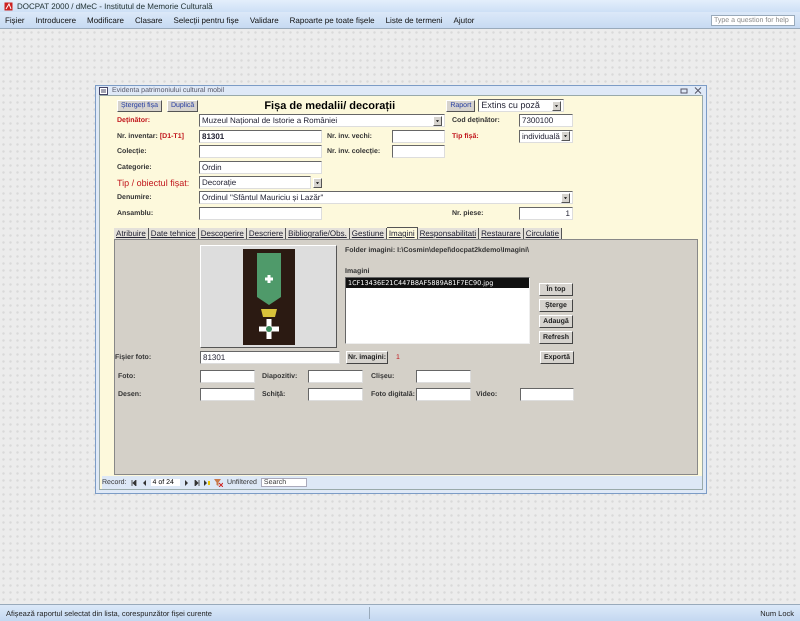 The image size is (800, 621). Describe the element at coordinates (266, 233) in the screenshot. I see `tab: Descriere` at that location.